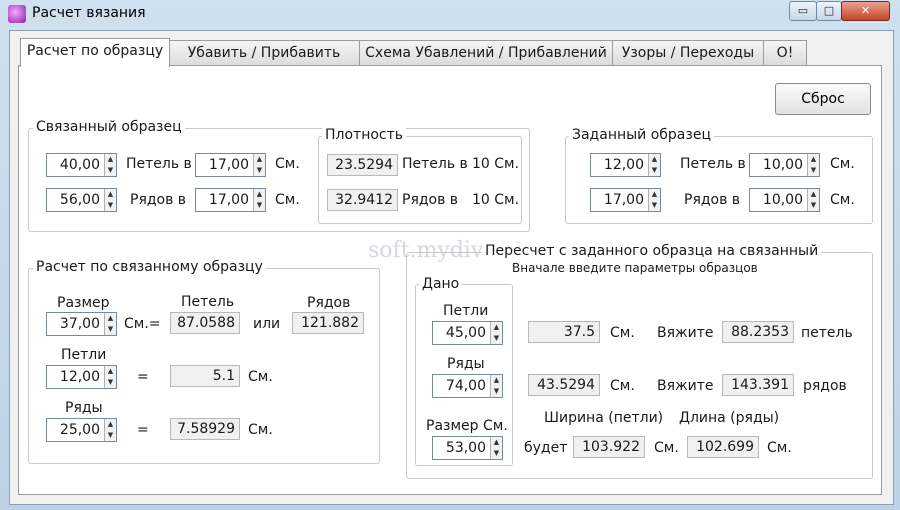  I want to click on reset-button: Сброс, so click(823, 99).